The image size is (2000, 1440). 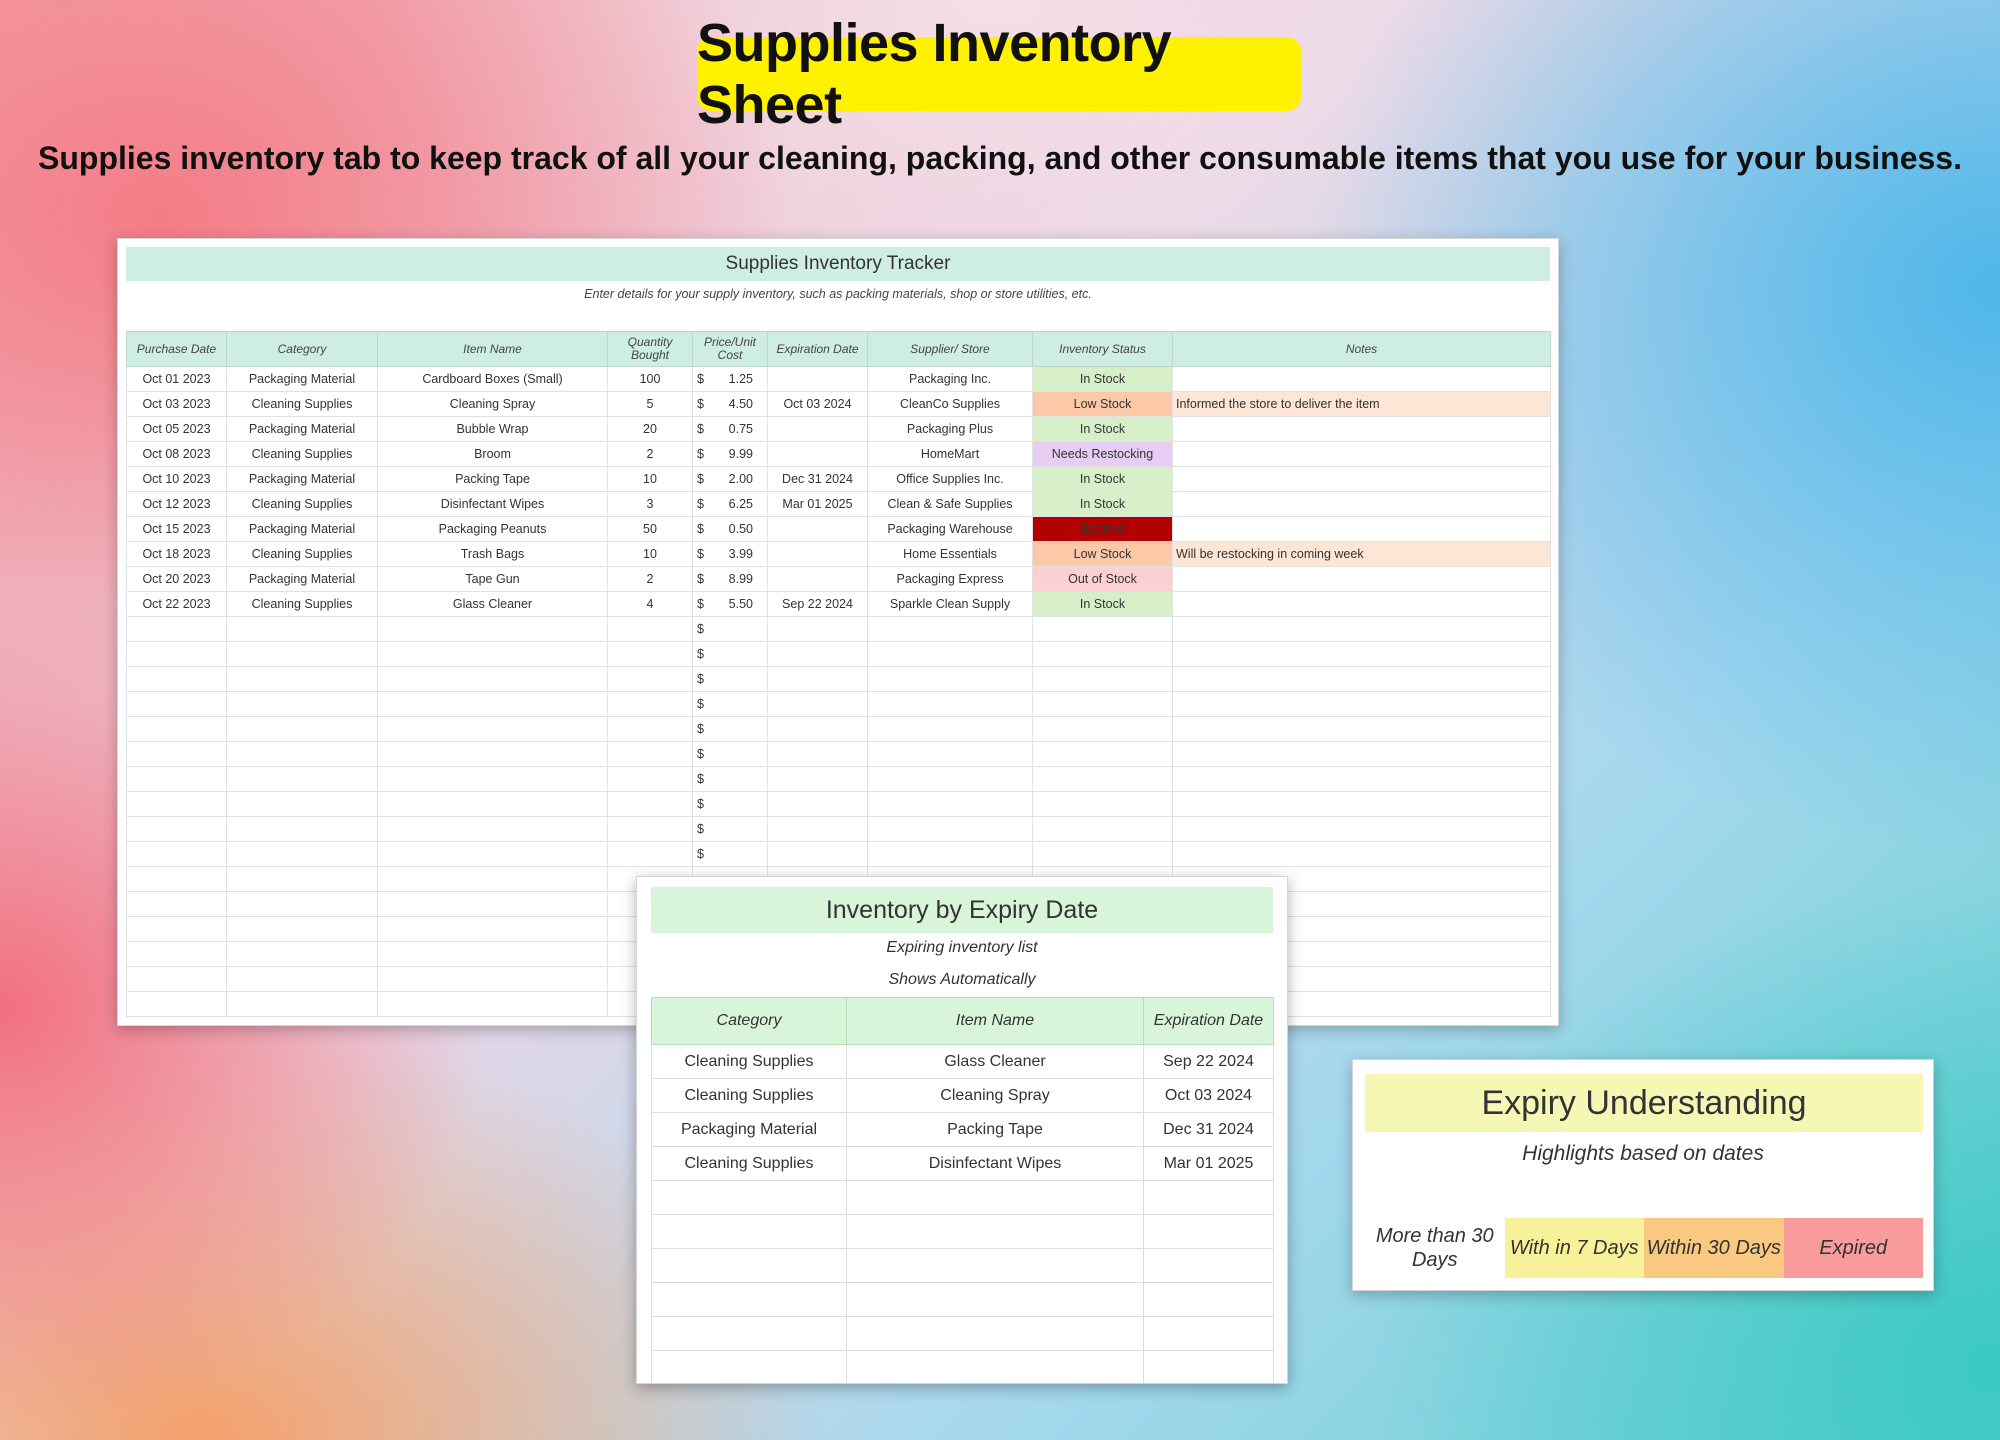 I want to click on col-header-item-name: Item Name, so click(x=492, y=349).